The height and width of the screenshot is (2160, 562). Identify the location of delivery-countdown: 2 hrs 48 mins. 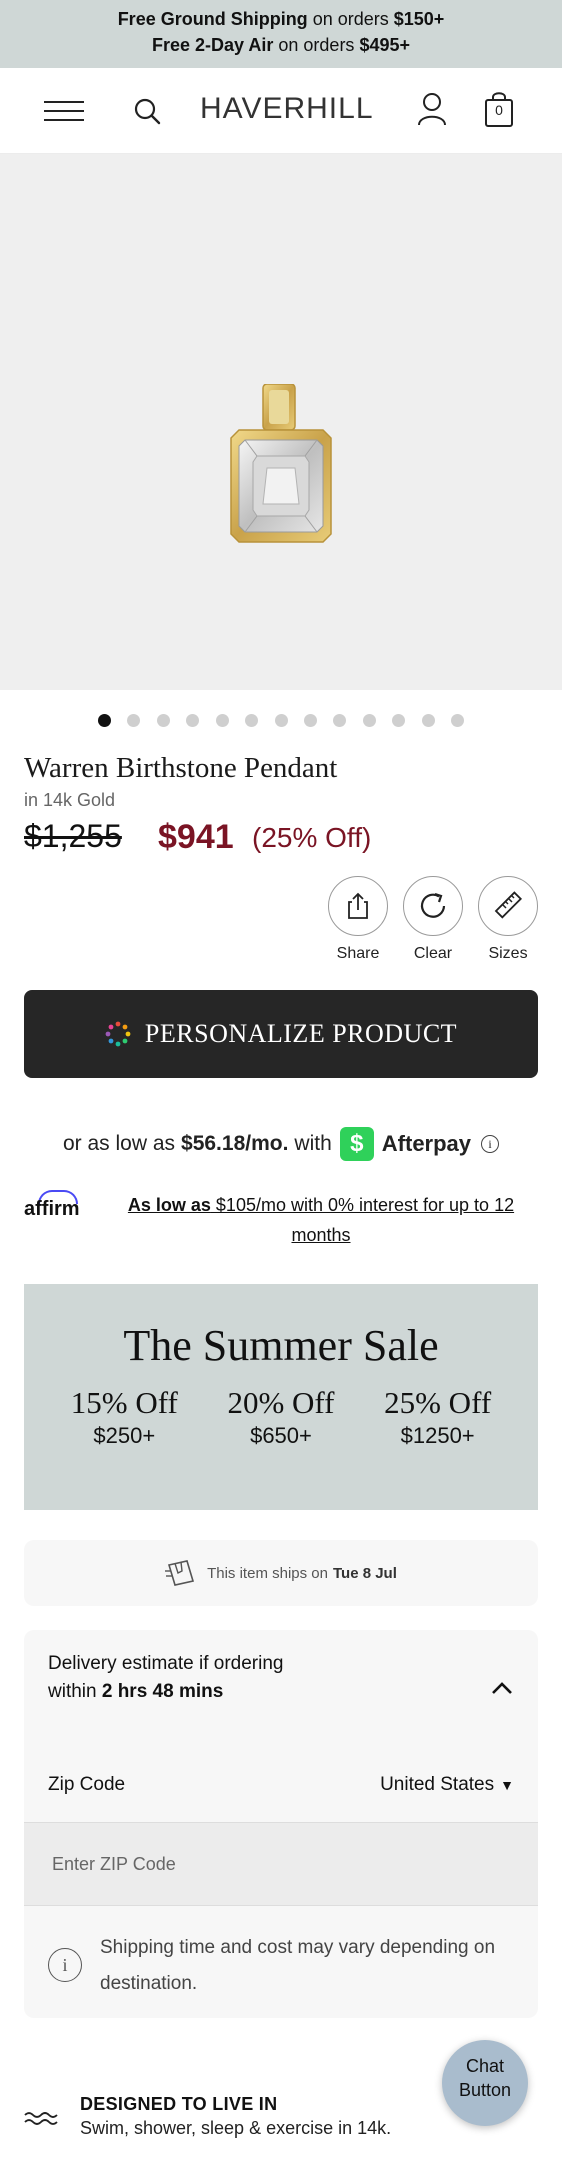
(162, 1691).